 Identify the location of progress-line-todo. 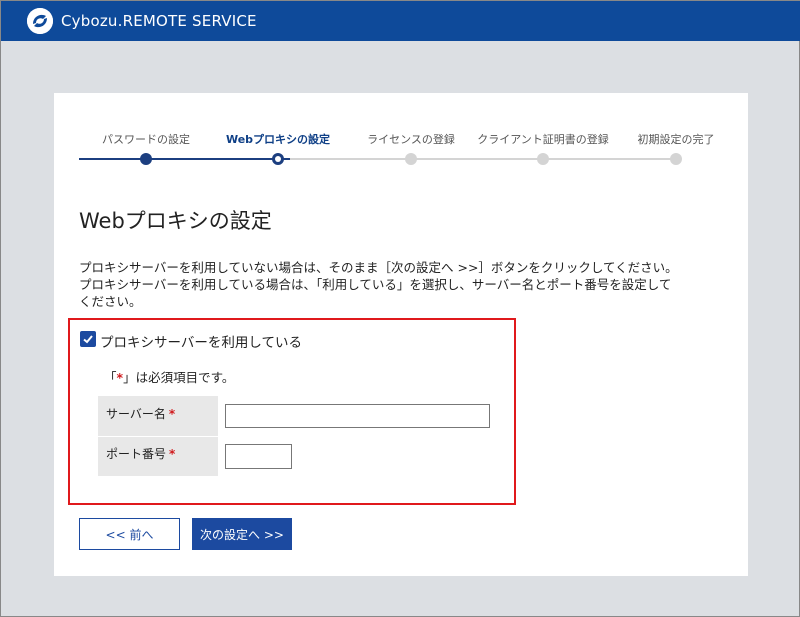
(484, 159).